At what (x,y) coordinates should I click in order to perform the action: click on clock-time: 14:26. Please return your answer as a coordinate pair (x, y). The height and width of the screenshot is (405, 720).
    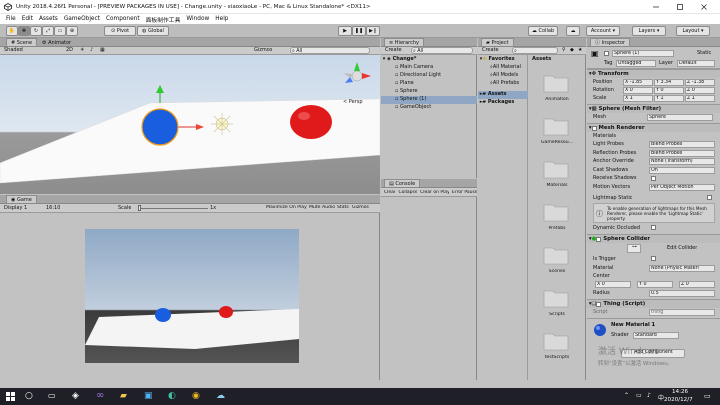
    Looking at the image, I should click on (680, 392).